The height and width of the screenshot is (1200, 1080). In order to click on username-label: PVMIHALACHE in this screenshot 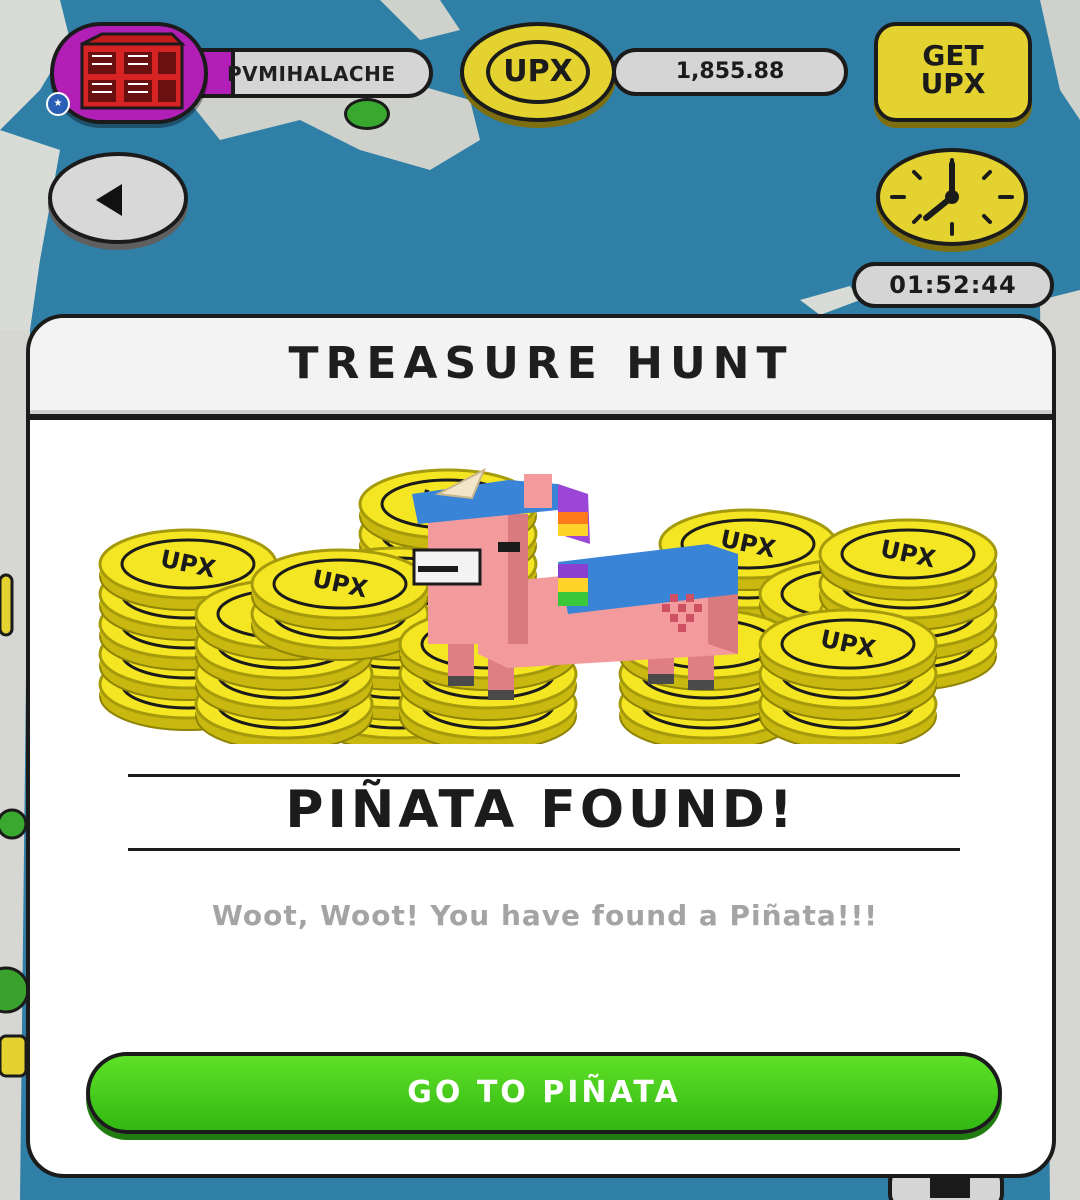, I will do `click(311, 74)`.